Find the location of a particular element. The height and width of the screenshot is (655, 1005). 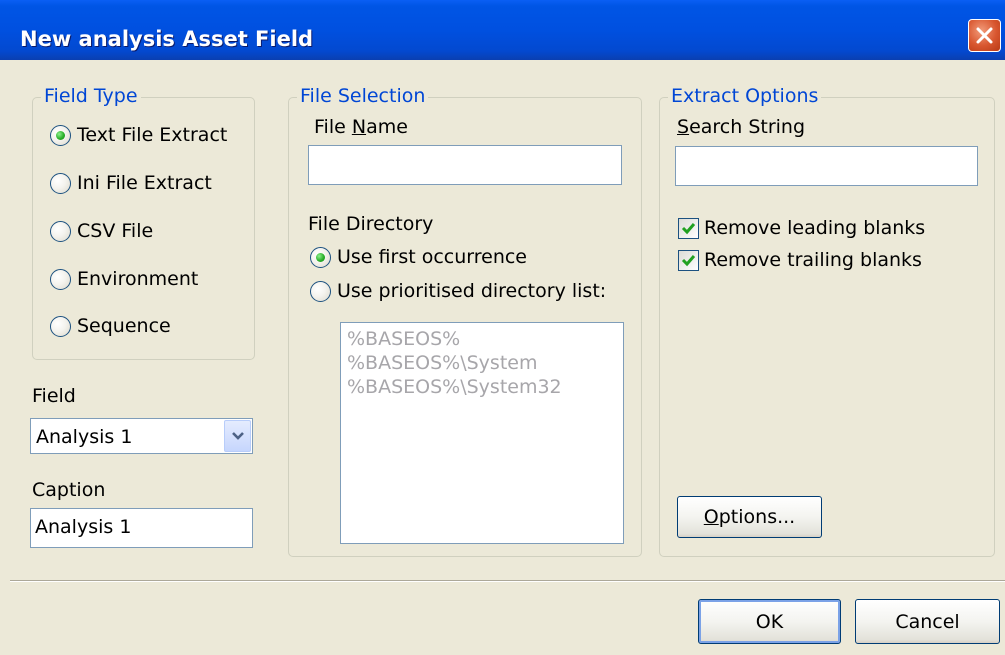

radio-label: Ini File Extract is located at coordinates (144, 183).